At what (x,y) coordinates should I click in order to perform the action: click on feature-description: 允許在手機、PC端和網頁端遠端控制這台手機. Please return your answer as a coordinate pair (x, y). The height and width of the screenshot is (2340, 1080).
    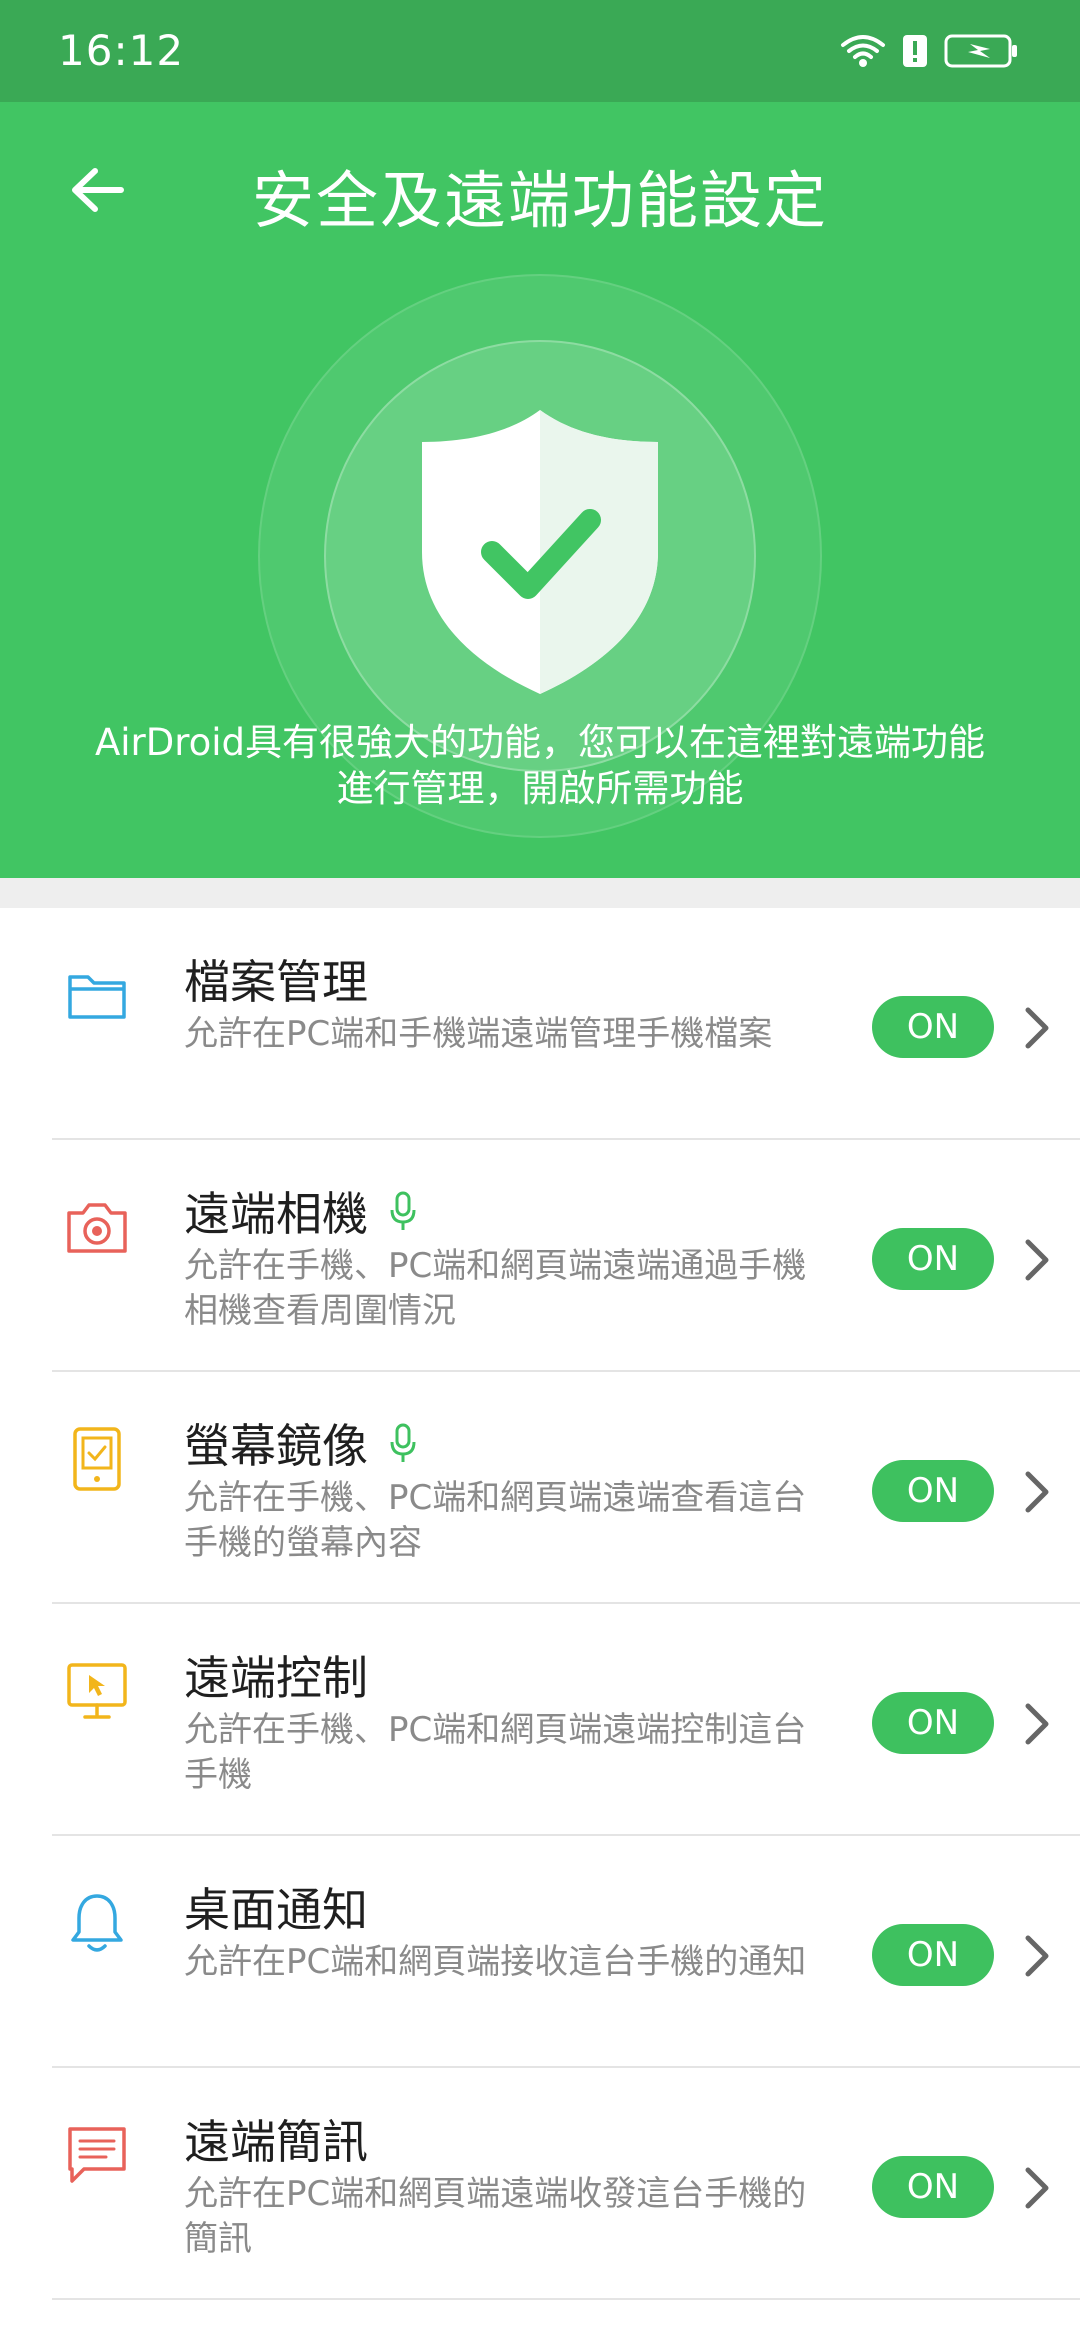
    Looking at the image, I should click on (495, 1752).